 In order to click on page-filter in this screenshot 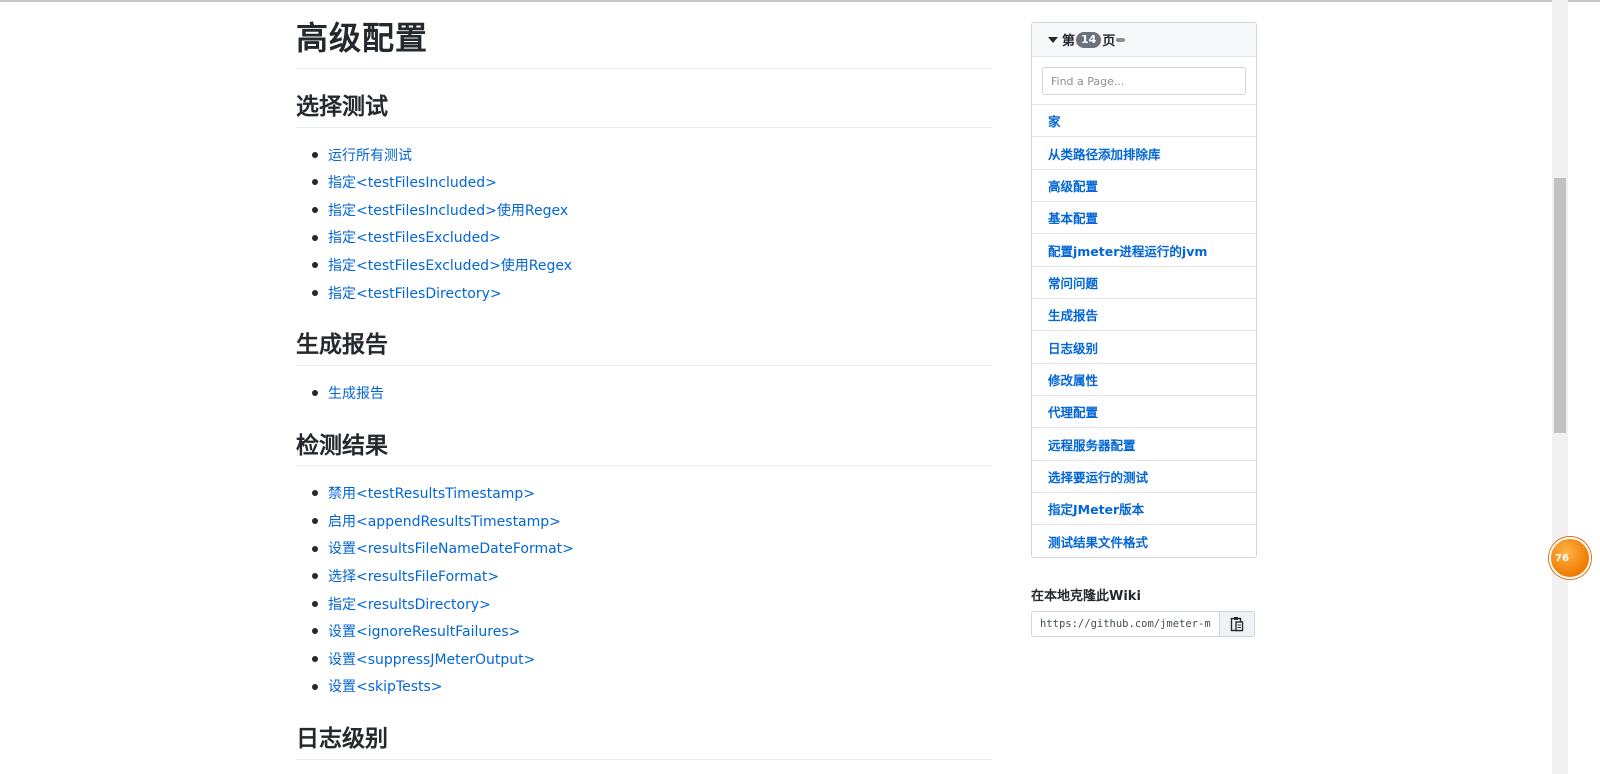, I will do `click(1144, 81)`.